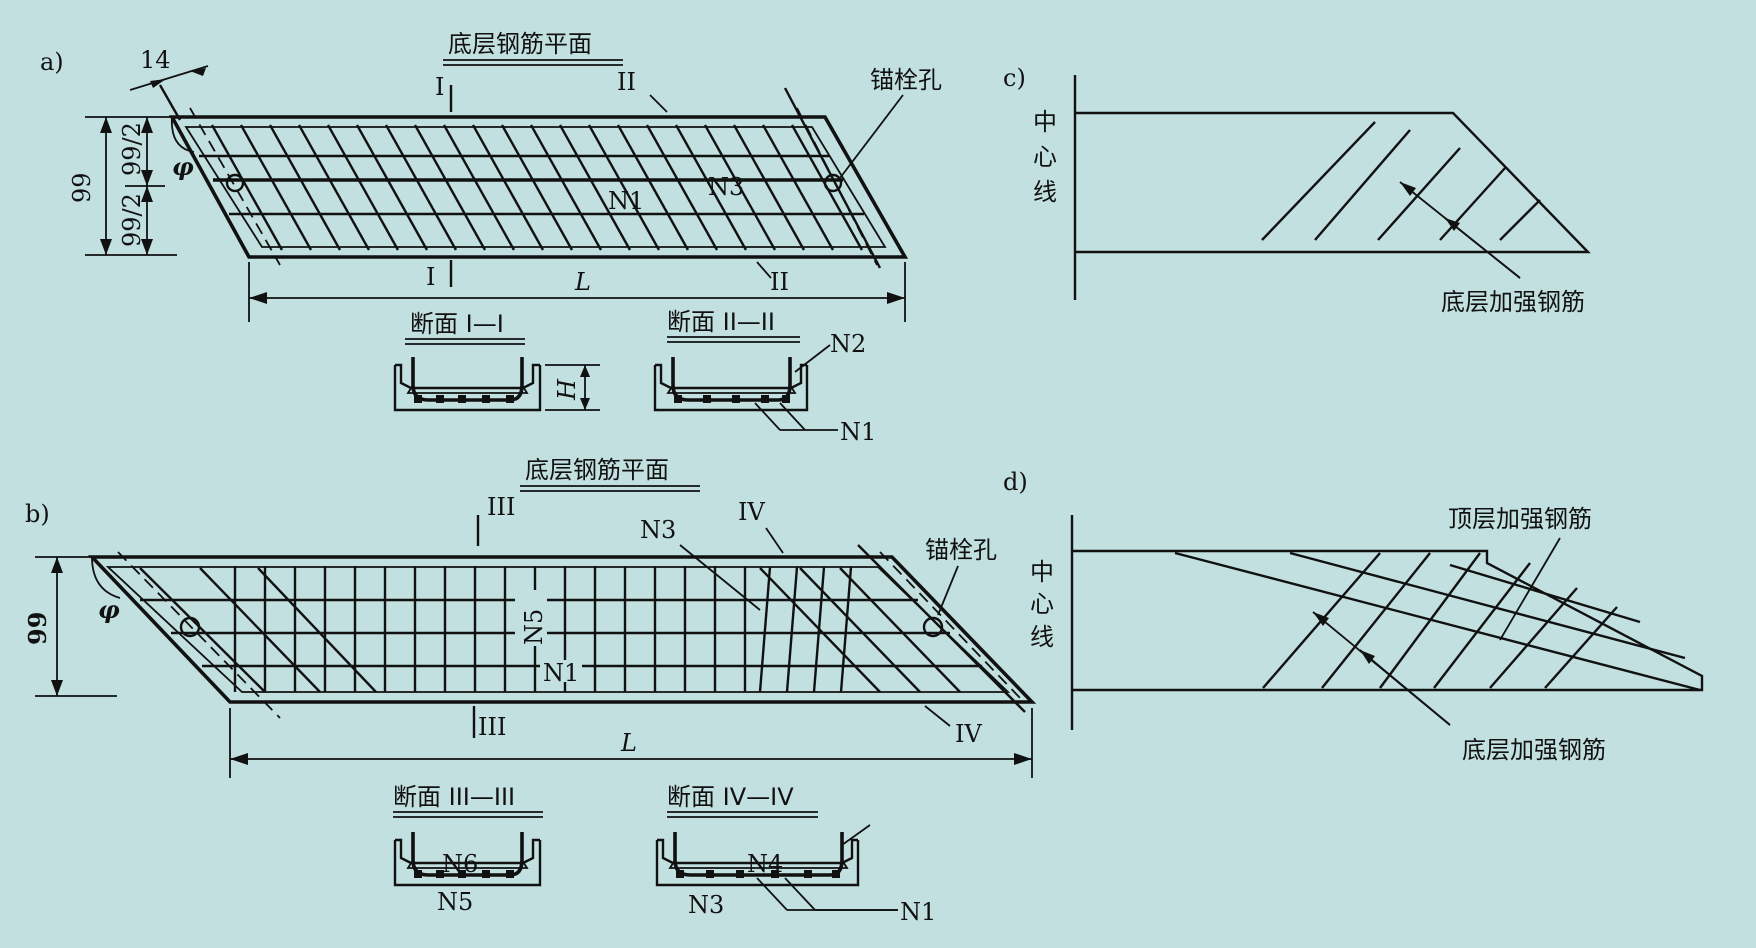  Describe the element at coordinates (132, 149) in the screenshot. I see `dim-a-99-half-top: 99/2` at that location.